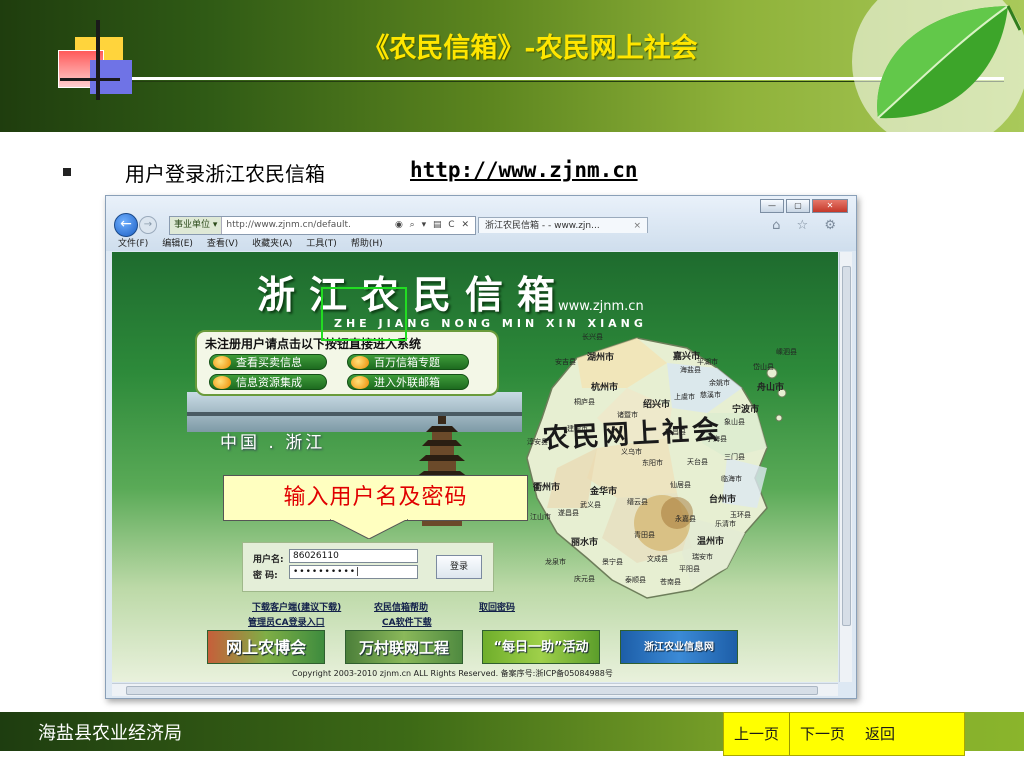 The image size is (1024, 768). What do you see at coordinates (472, 690) in the screenshot?
I see `horizontal-scroll-thumb` at bounding box center [472, 690].